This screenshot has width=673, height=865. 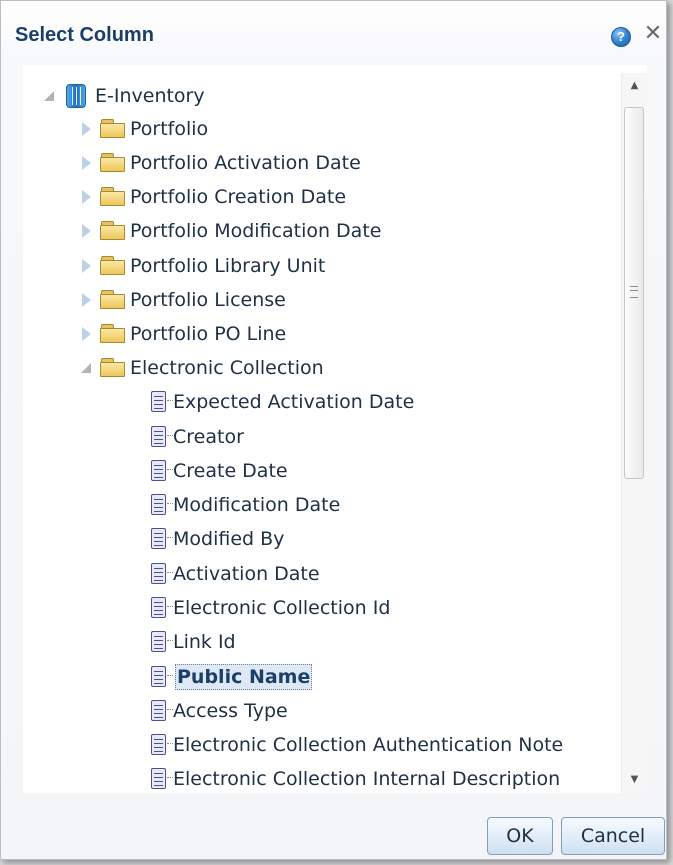 What do you see at coordinates (244, 677) in the screenshot?
I see `column-label-selected: Public Name` at bounding box center [244, 677].